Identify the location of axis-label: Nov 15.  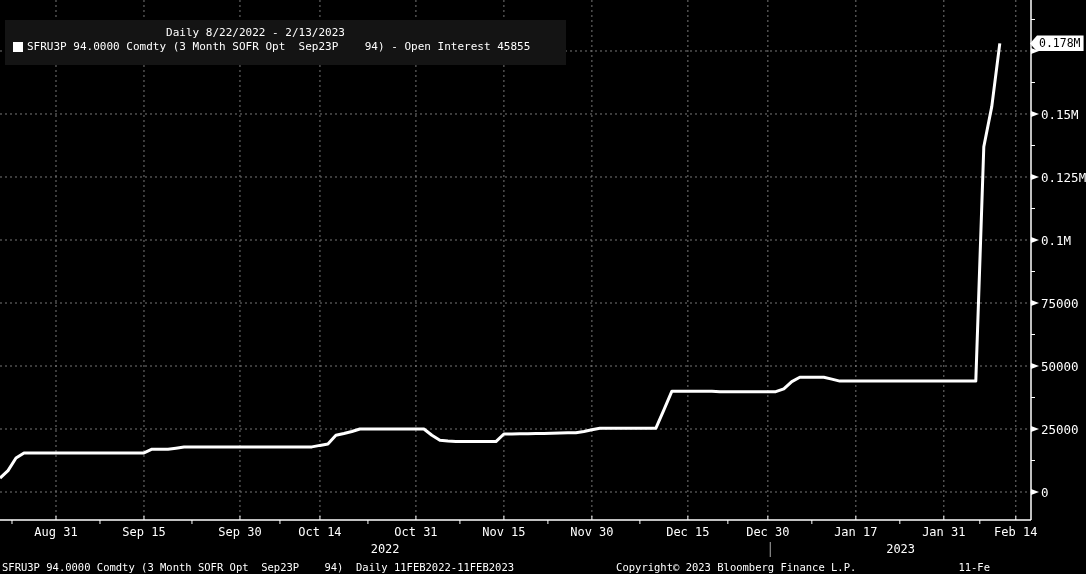
(504, 532).